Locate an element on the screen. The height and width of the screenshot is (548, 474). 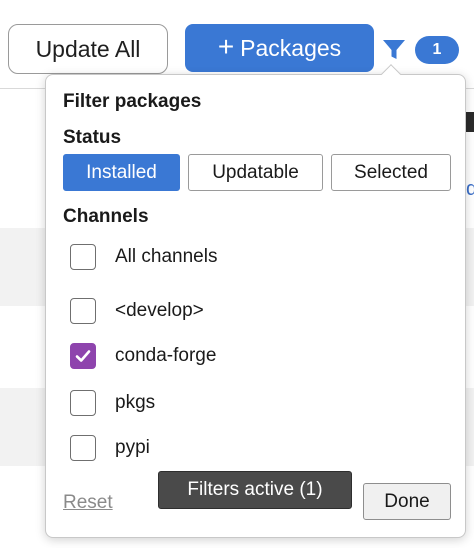
channel-option-all: All channels is located at coordinates (143, 257).